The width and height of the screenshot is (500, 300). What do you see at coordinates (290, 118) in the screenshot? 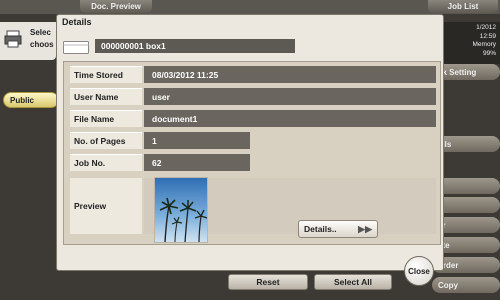
I see `file-name-value: document1` at bounding box center [290, 118].